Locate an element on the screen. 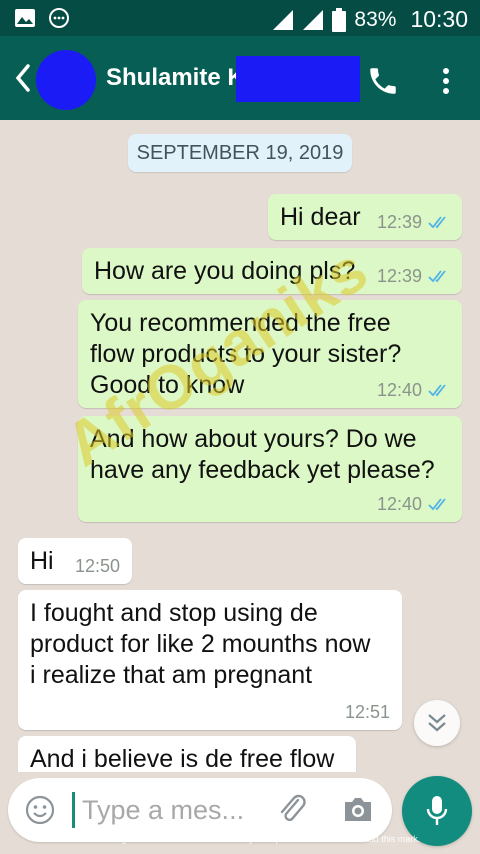  emoji-icon is located at coordinates (40, 810).